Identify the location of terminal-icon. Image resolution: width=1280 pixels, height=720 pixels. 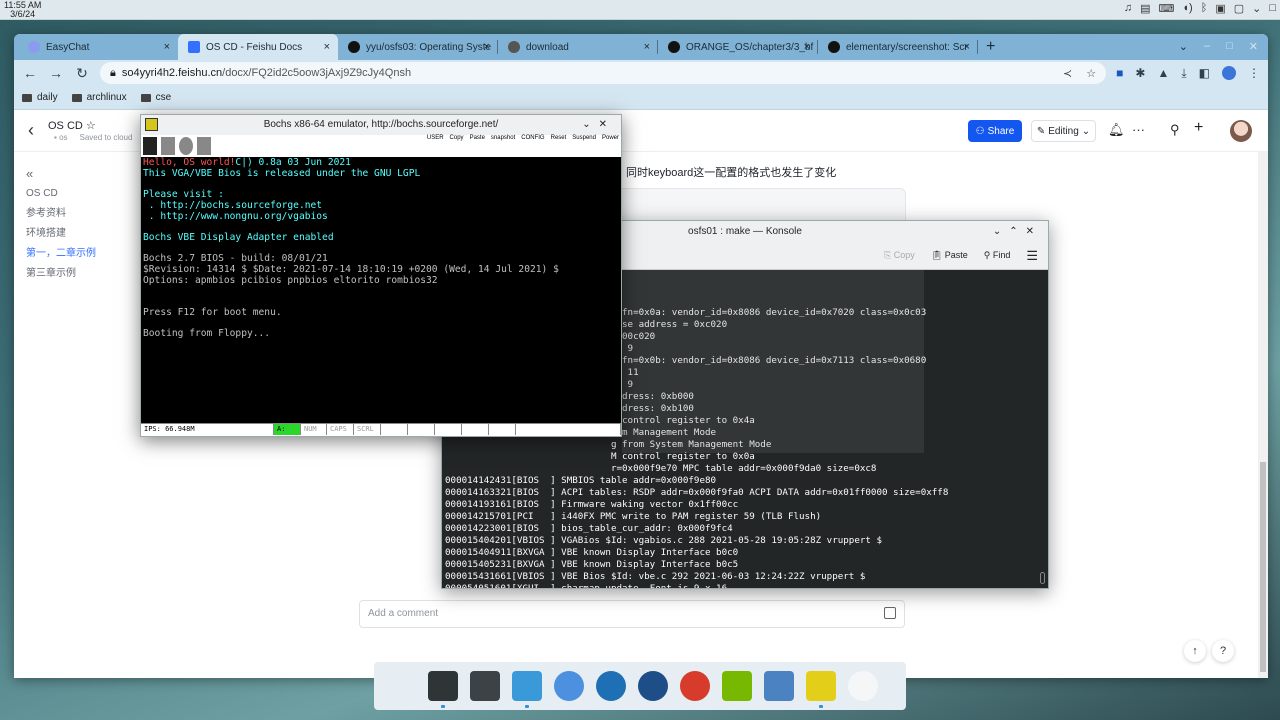
(485, 686).